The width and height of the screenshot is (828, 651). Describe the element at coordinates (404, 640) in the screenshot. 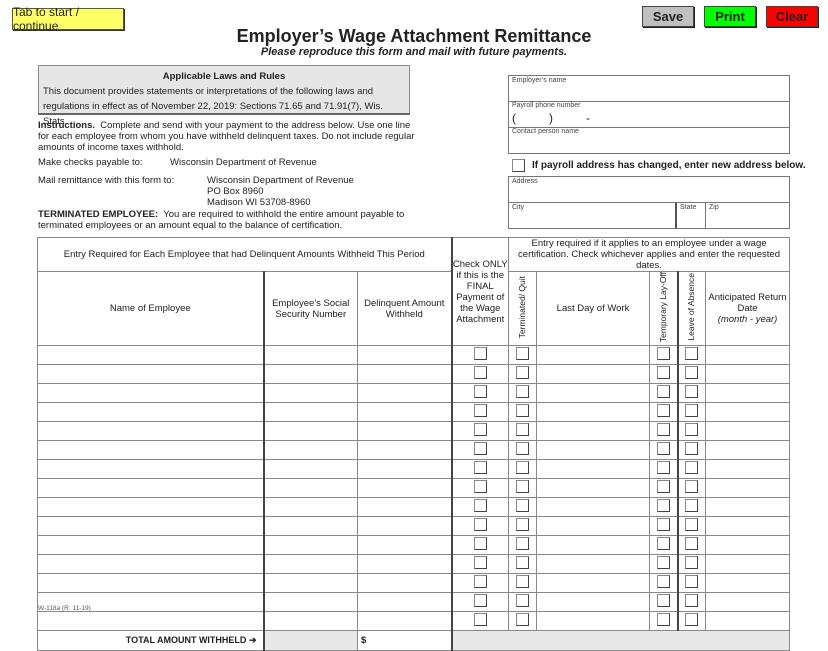

I see `total-amount-field: $` at that location.